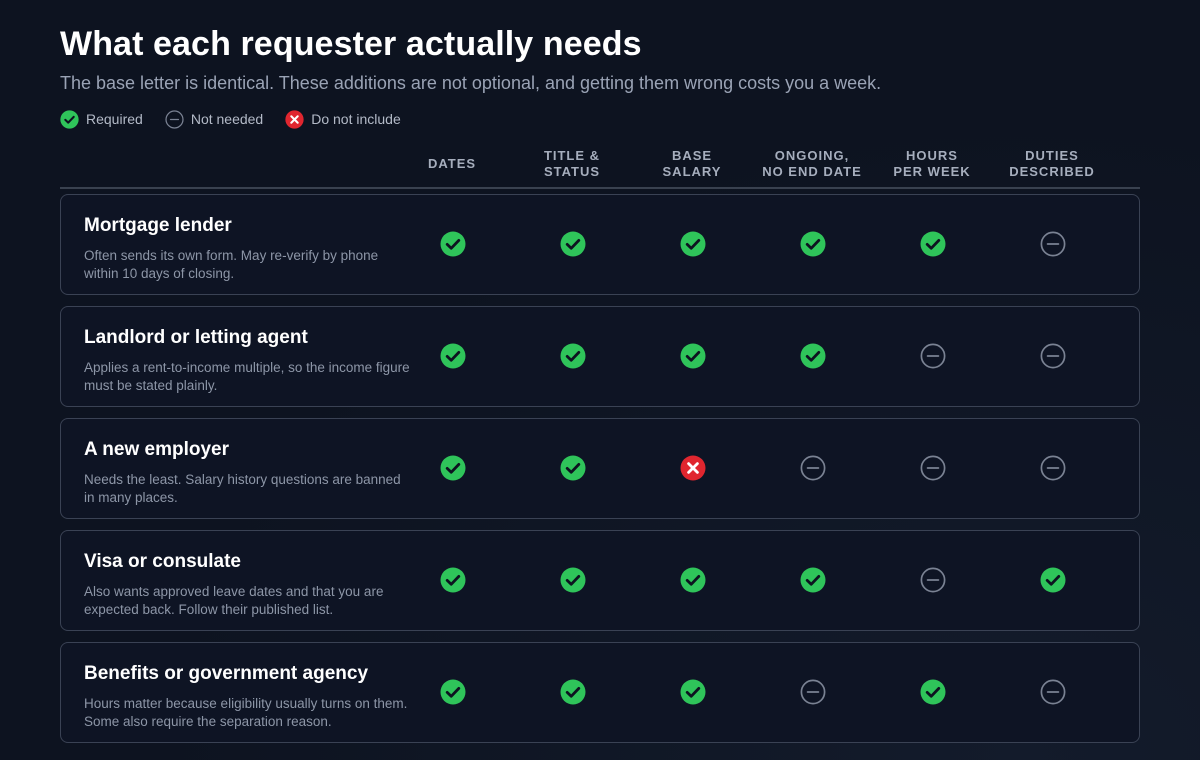  I want to click on legend-item-not-needed: Not needed, so click(214, 119).